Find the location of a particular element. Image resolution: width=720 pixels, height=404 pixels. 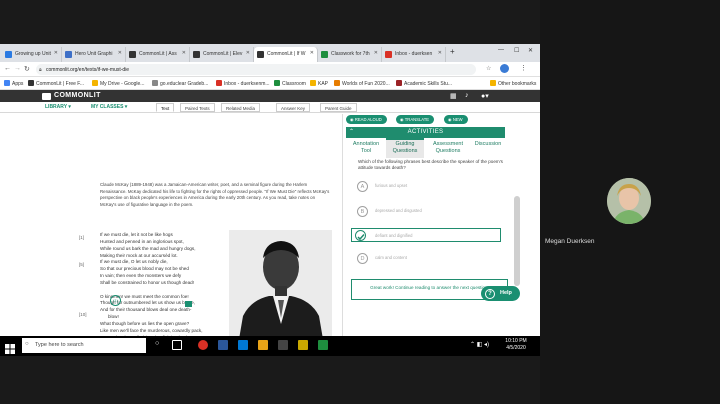

tab-parent-guide: Parent Guide is located at coordinates (338, 107).